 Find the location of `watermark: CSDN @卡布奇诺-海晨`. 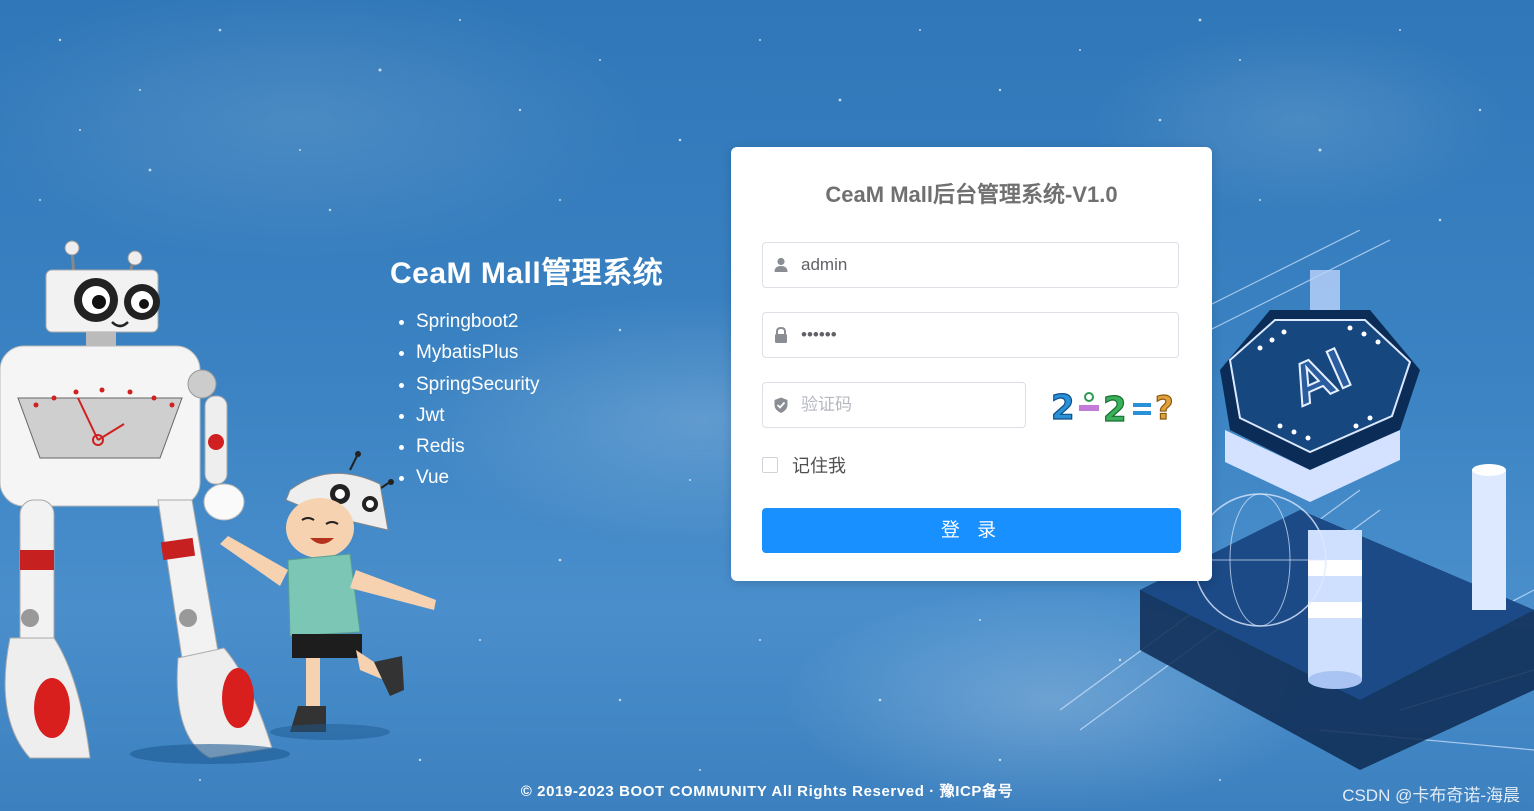

watermark: CSDN @卡布奇诺-海晨 is located at coordinates (1431, 795).